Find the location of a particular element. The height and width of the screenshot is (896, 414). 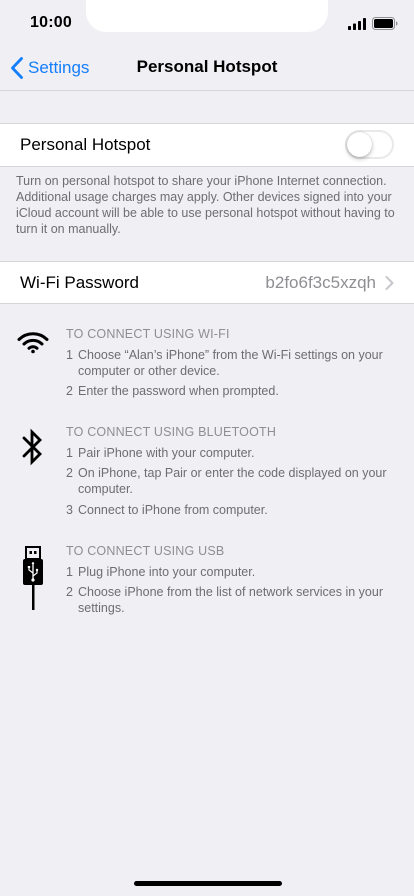

page-title: Personal Hotspot is located at coordinates (207, 66).